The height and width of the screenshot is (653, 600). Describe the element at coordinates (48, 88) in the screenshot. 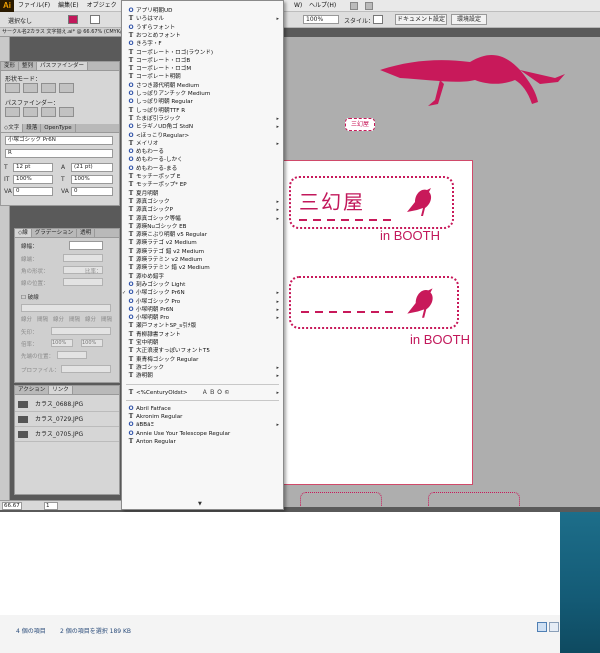

I see `intersect-button` at that location.